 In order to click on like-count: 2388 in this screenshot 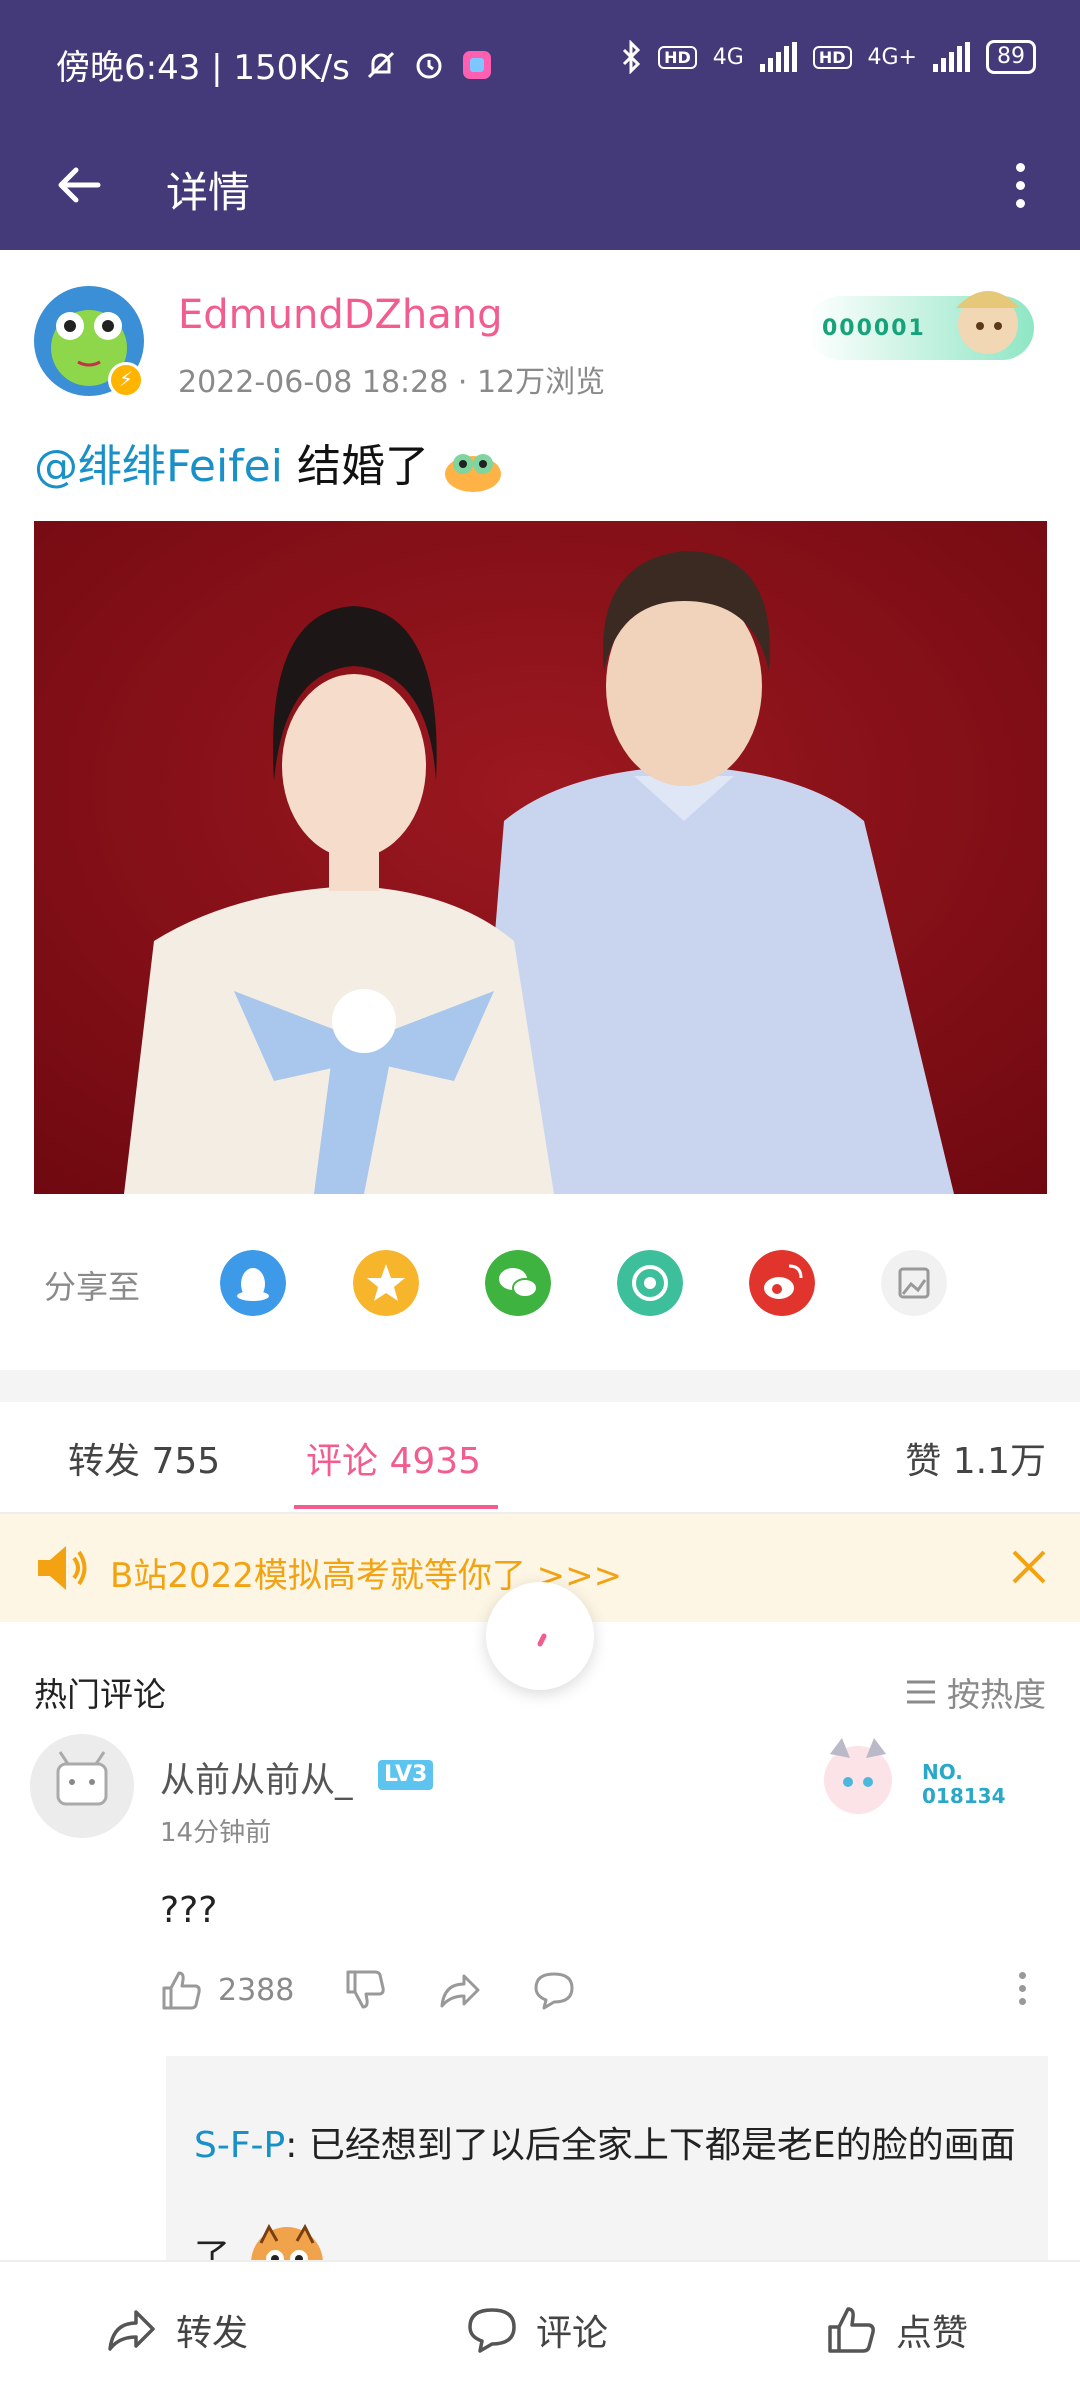, I will do `click(256, 1990)`.